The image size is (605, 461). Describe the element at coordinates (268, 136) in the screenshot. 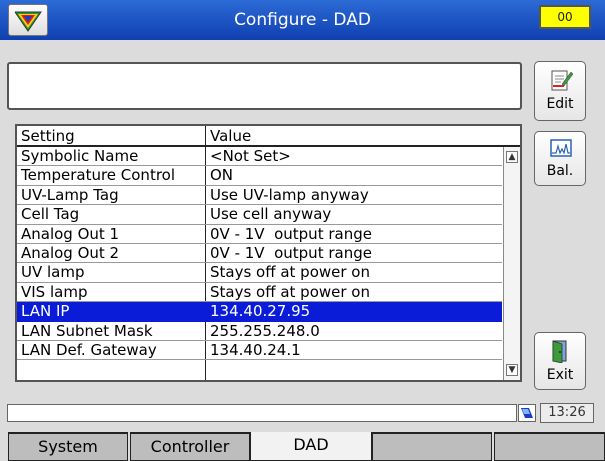

I see `table-header: Setting Value` at that location.